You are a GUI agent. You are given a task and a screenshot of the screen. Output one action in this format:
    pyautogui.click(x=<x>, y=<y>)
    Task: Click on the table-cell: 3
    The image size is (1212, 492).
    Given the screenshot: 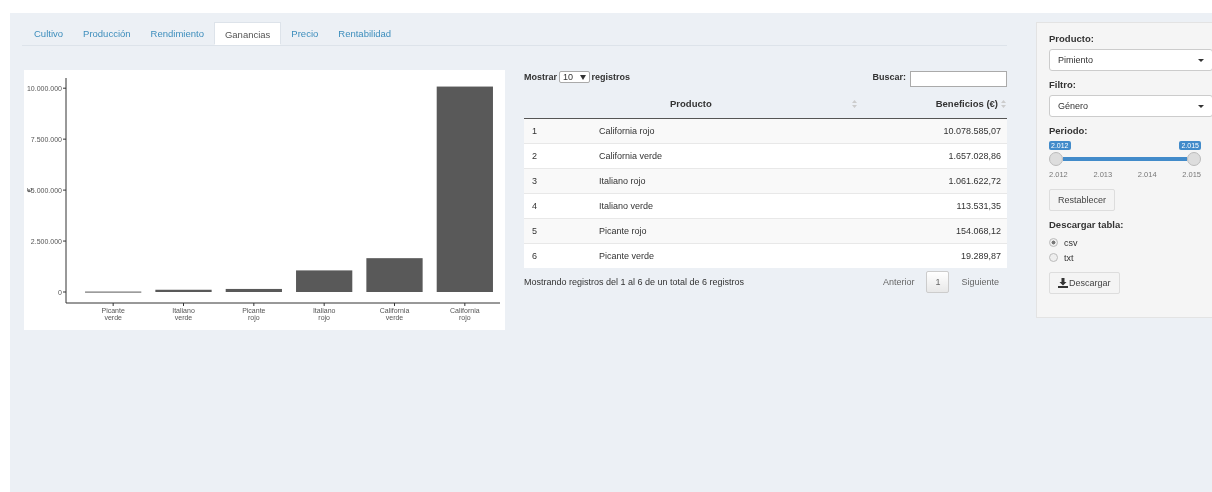 What is the action you would take?
    pyautogui.click(x=558, y=181)
    